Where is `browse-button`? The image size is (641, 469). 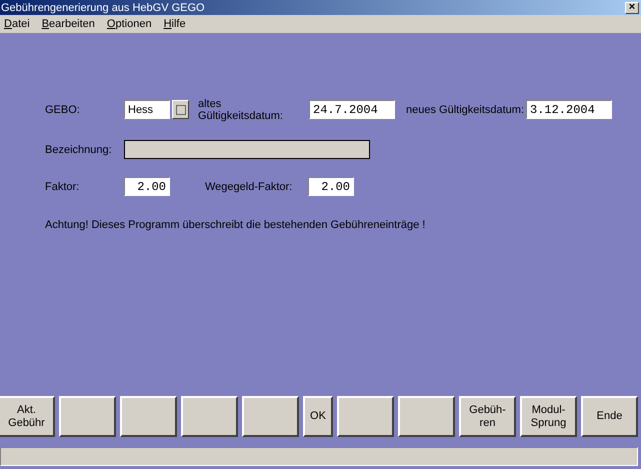 browse-button is located at coordinates (180, 109).